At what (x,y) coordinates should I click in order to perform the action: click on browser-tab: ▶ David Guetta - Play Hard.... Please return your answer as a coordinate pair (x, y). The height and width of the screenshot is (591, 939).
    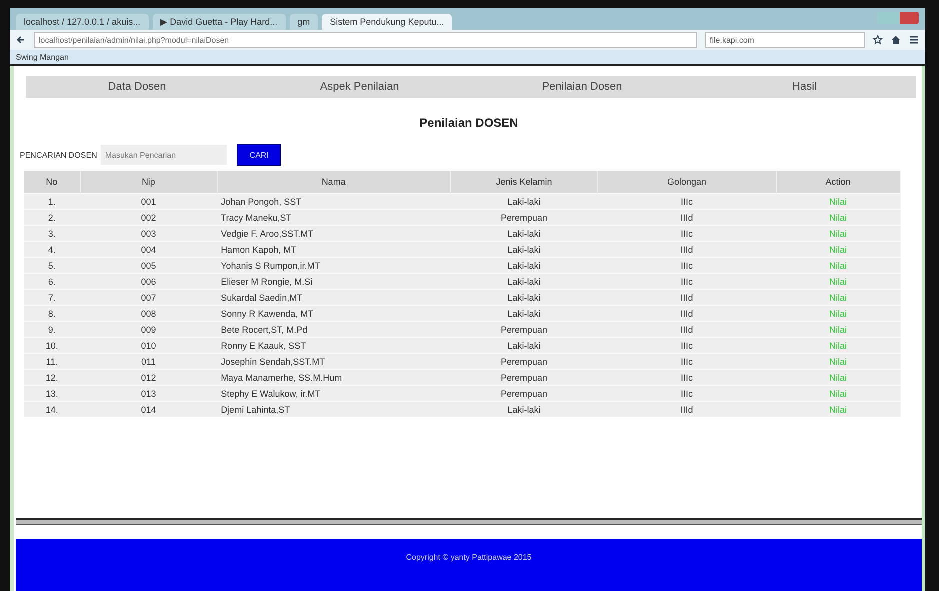
    Looking at the image, I should click on (219, 22).